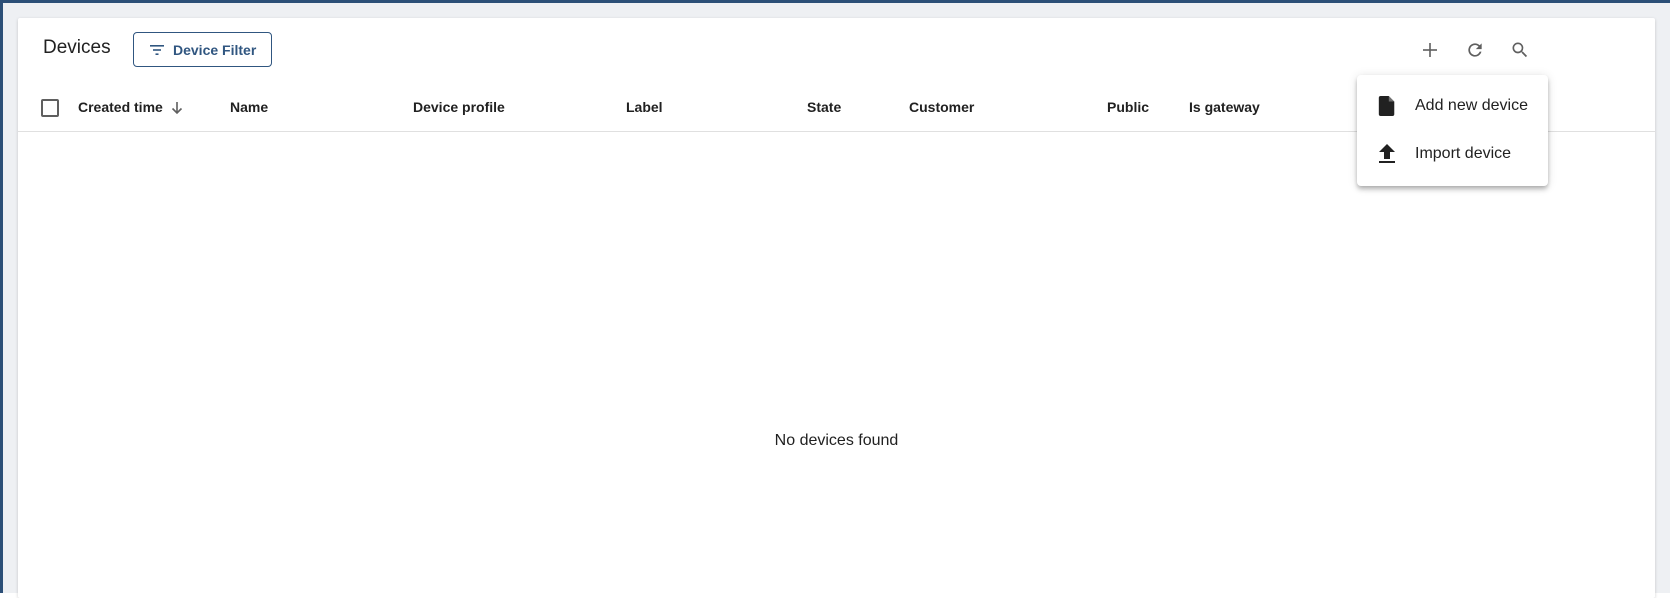 The width and height of the screenshot is (1670, 598). I want to click on column-label: Created time, so click(120, 107).